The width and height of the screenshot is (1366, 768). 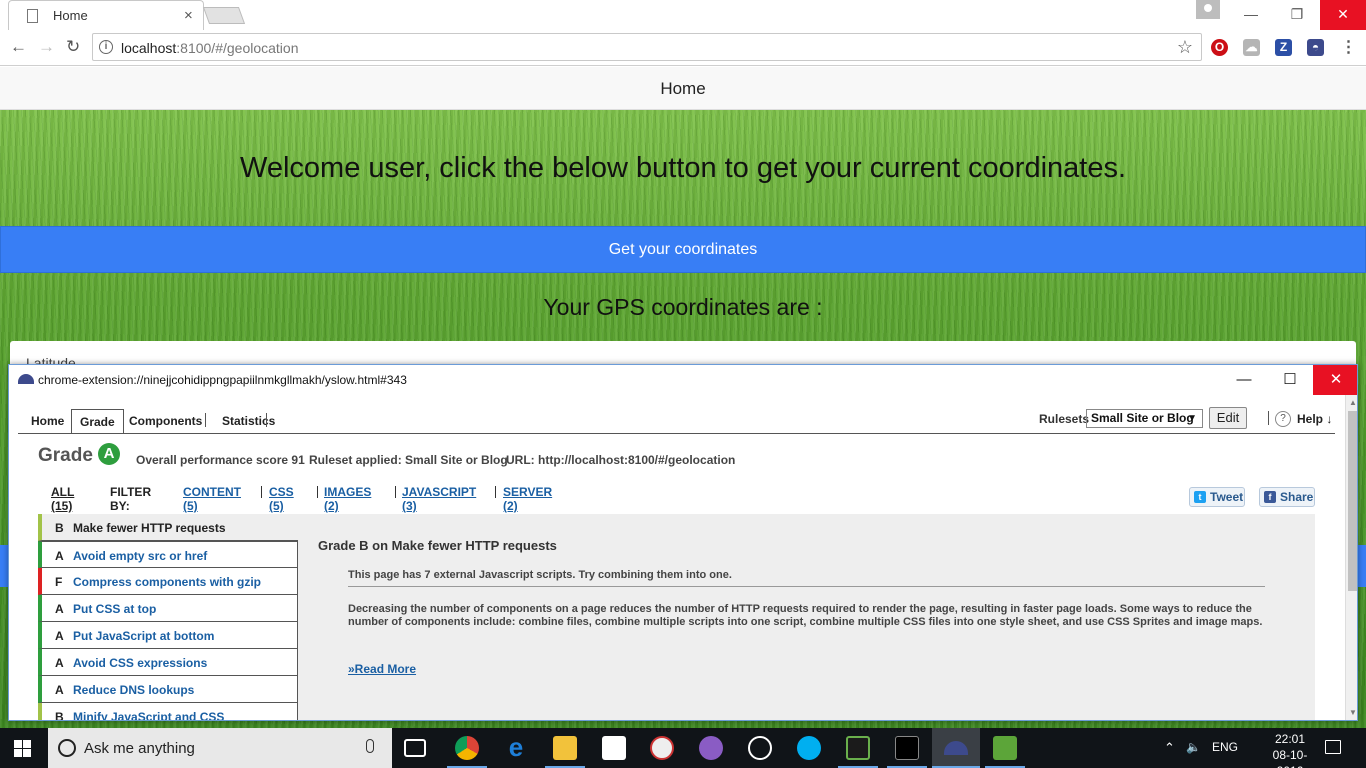 I want to click on list-item: B Minify JavaScript and CSS, so click(x=168, y=711).